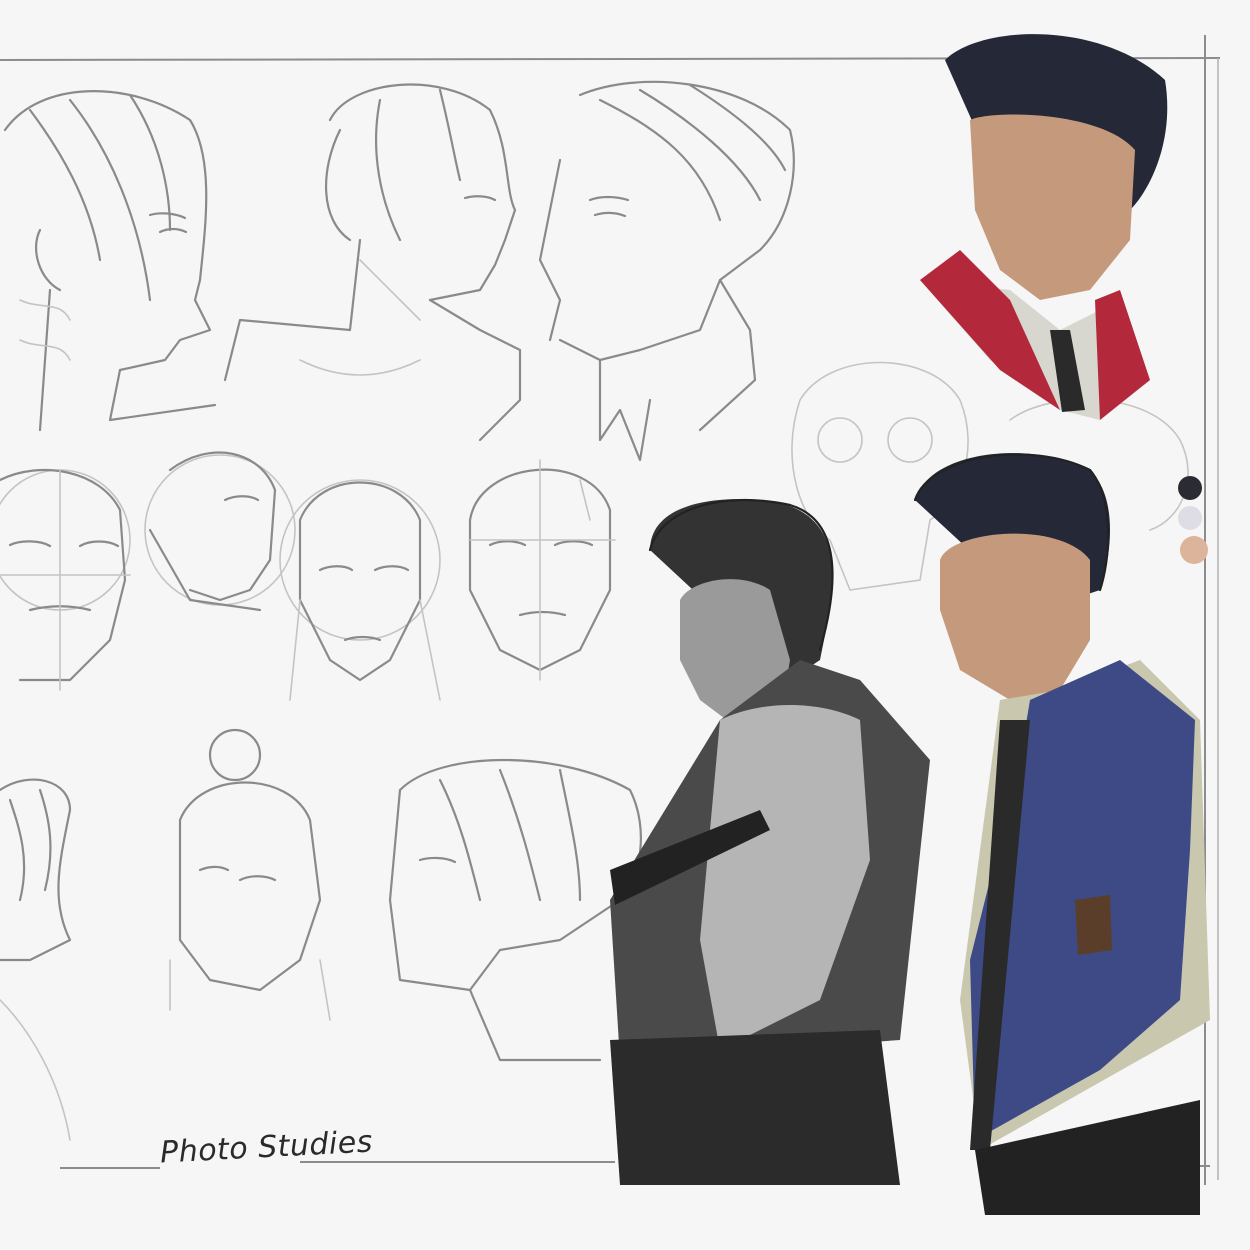 Image resolution: width=1250 pixels, height=1250 pixels. I want to click on color-figure, so click(1061, 834).